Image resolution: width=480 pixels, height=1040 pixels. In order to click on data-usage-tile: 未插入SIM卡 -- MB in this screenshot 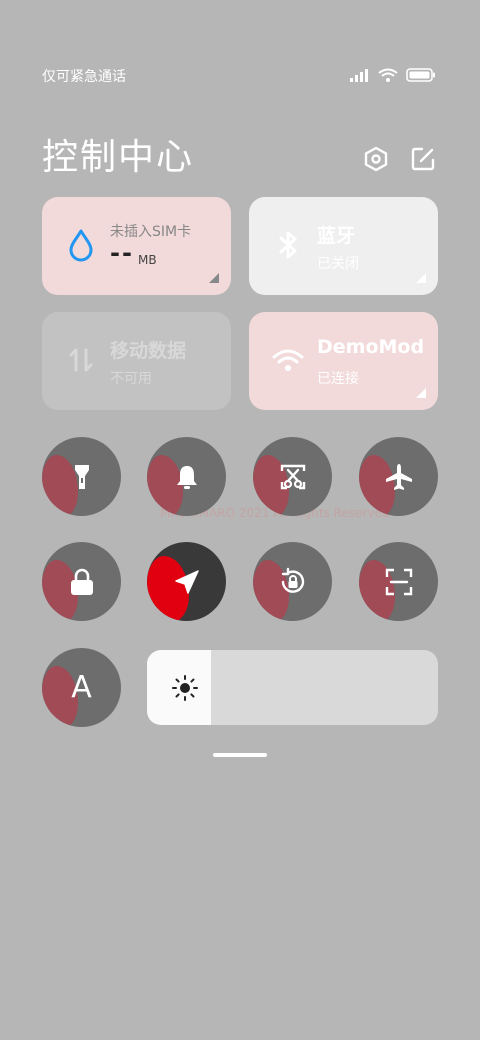, I will do `click(136, 246)`.